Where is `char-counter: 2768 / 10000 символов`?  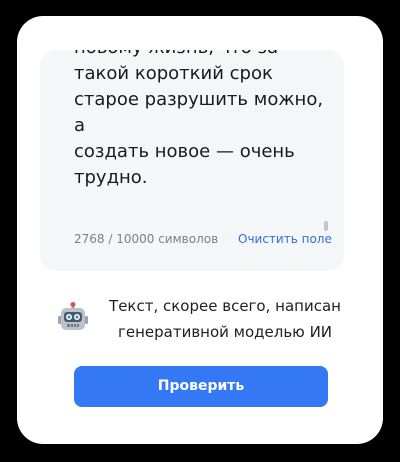 char-counter: 2768 / 10000 символов is located at coordinates (146, 239).